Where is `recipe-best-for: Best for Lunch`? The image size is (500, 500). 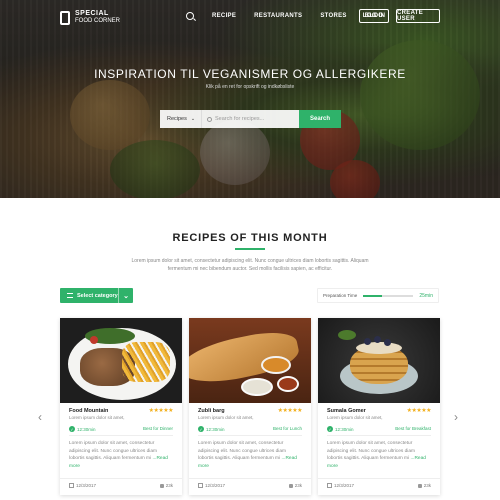
recipe-best-for: Best for Lunch is located at coordinates (287, 428).